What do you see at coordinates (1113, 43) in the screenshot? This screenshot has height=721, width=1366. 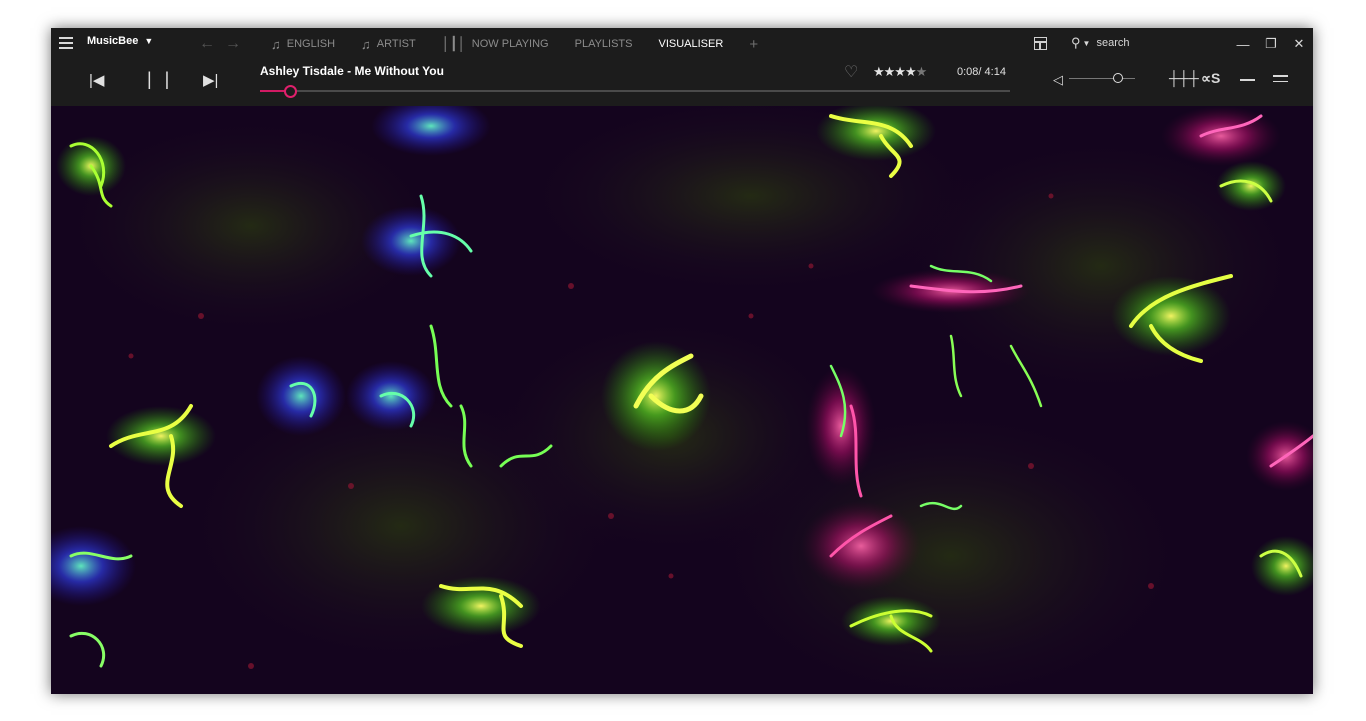 I see `search-label: search` at bounding box center [1113, 43].